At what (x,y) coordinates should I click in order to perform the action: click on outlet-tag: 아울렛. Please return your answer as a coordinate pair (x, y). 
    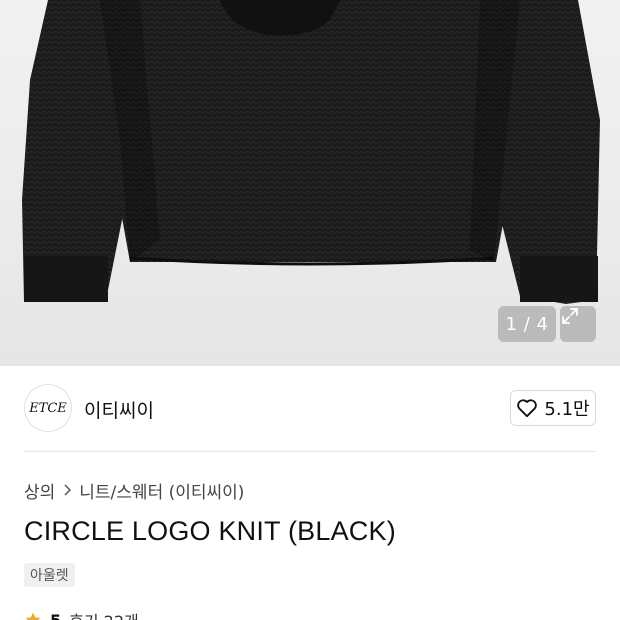
    Looking at the image, I should click on (49, 575).